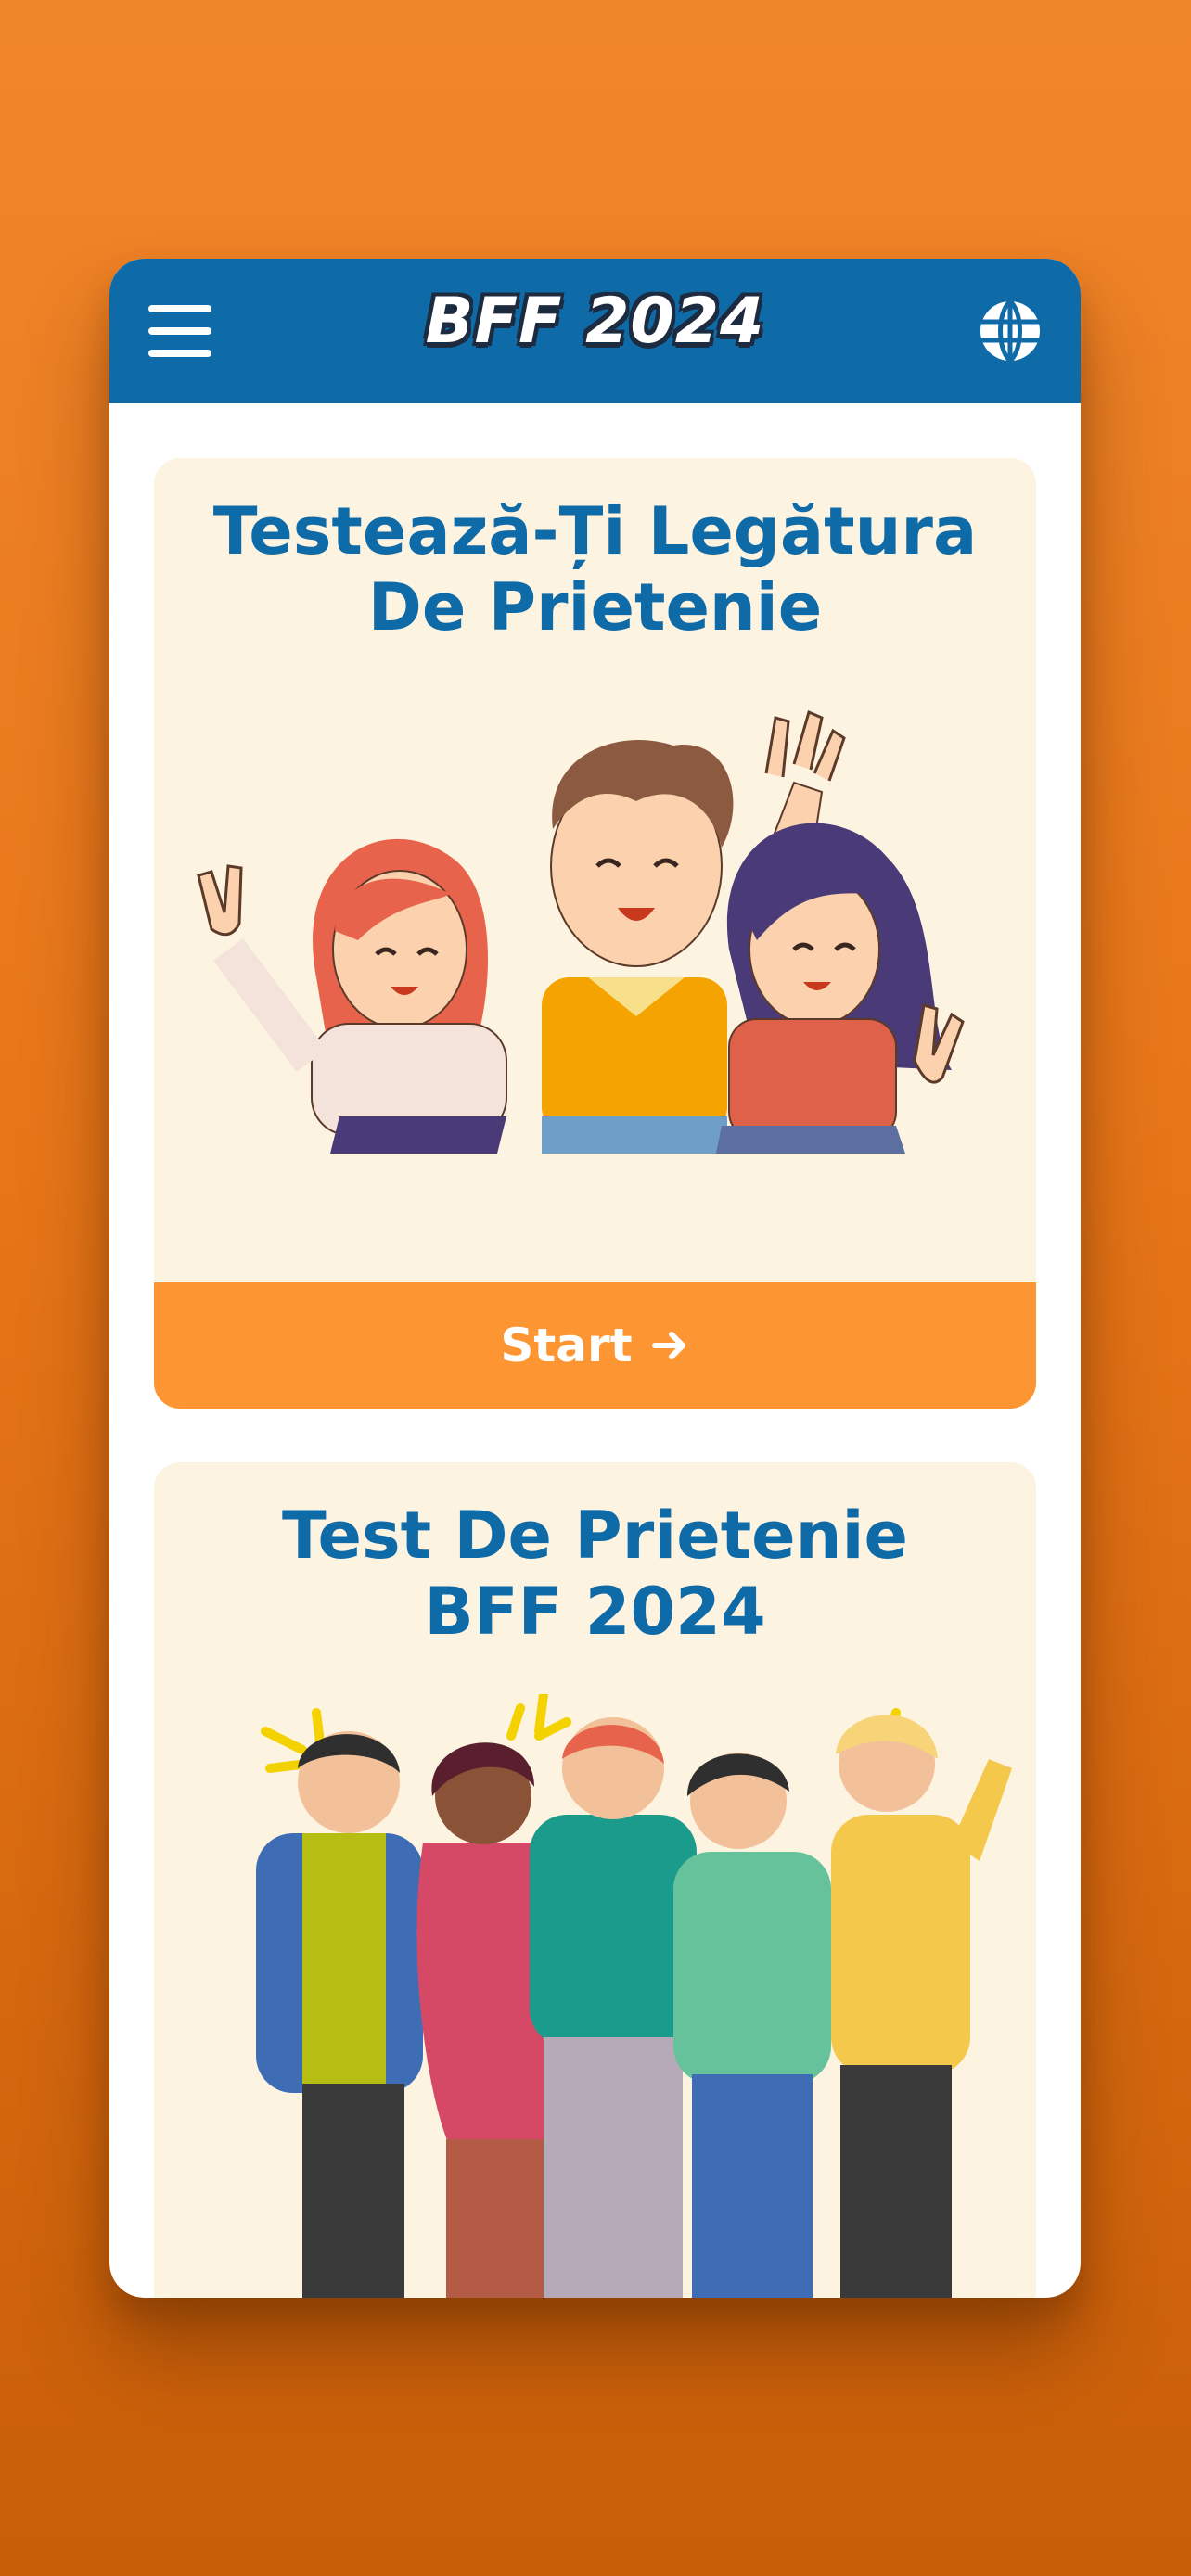 The height and width of the screenshot is (2576, 1191). Describe the element at coordinates (634, 1996) in the screenshot. I see `group-of-friends-illustration` at that location.